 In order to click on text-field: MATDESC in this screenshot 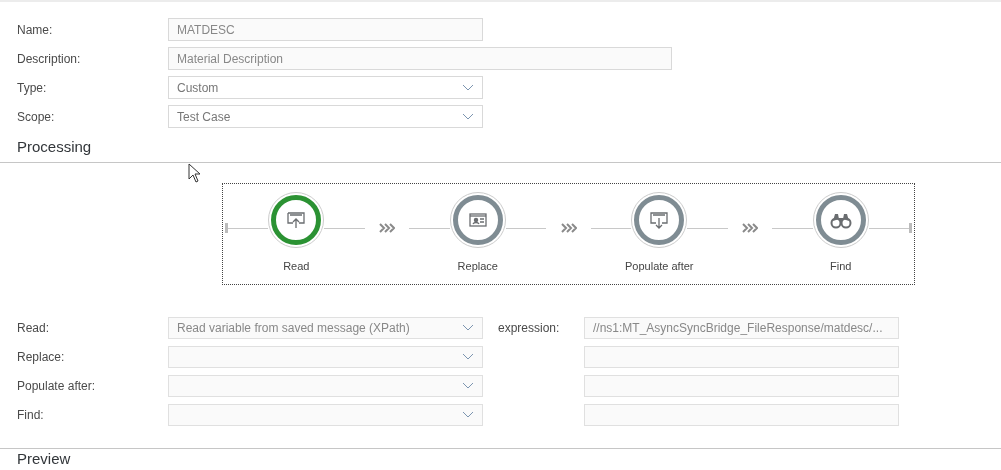, I will do `click(325, 29)`.